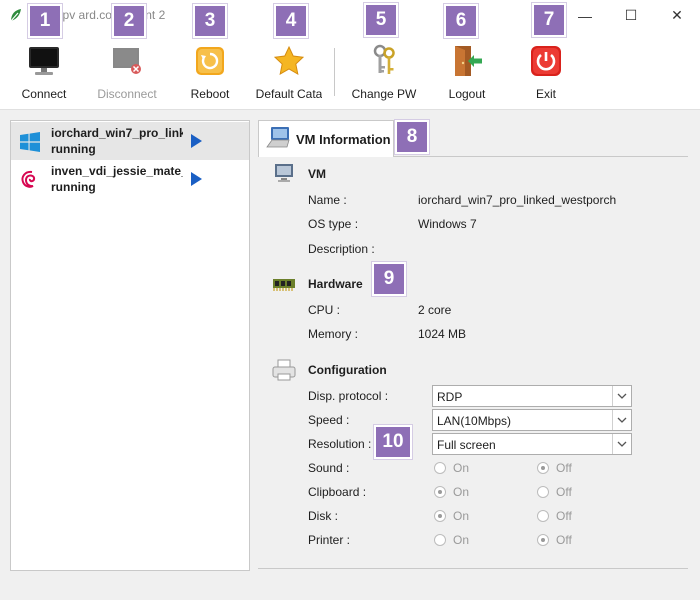  I want to click on minimize-button: —, so click(585, 15).